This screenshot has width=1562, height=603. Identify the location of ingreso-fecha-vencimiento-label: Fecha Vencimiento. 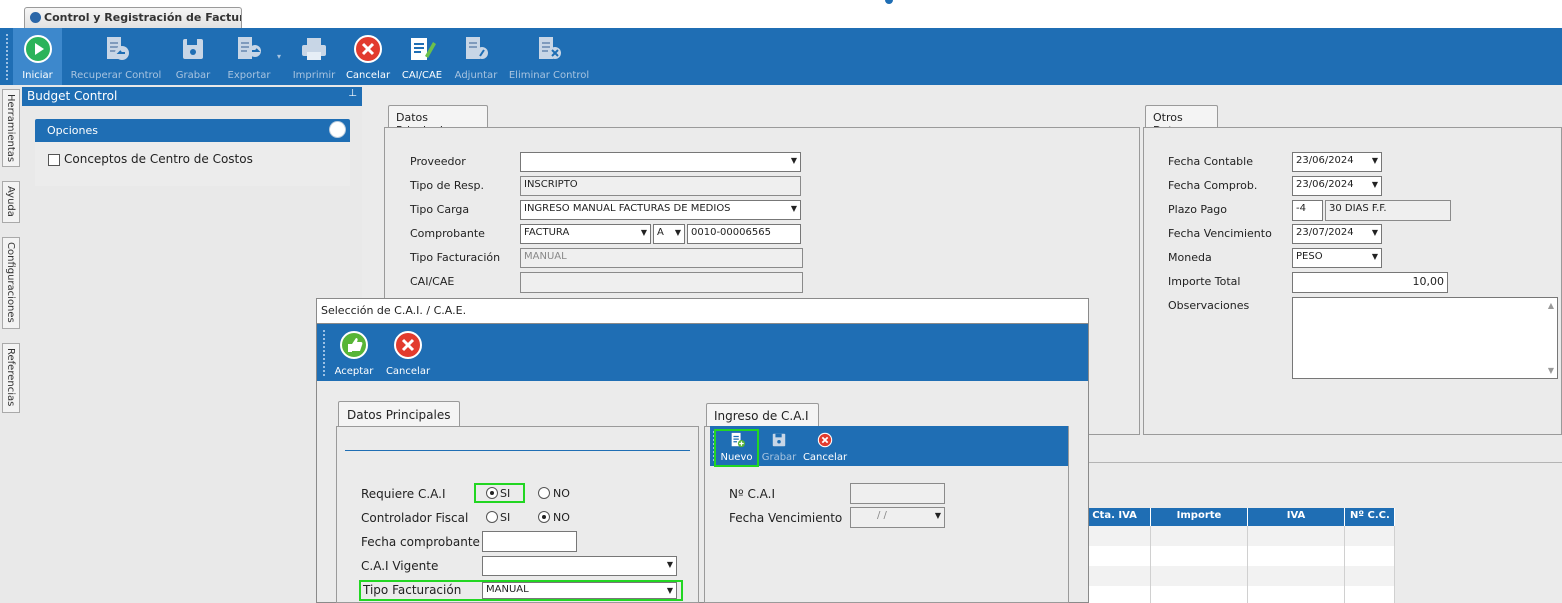
(786, 518).